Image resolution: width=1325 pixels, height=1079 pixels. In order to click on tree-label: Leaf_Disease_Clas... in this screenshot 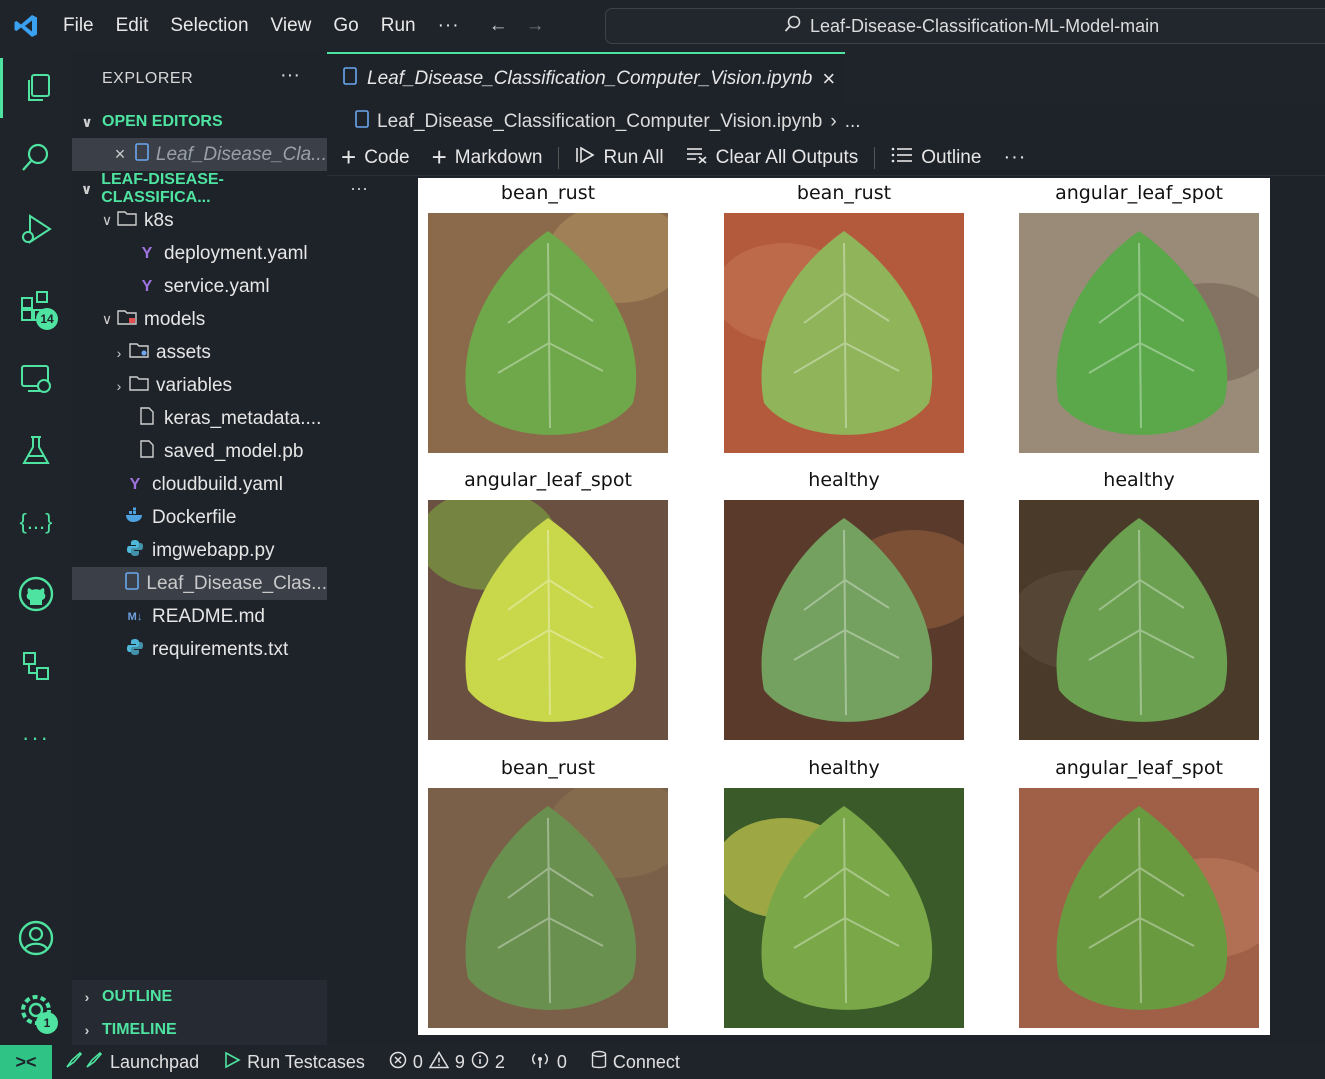, I will do `click(236, 583)`.